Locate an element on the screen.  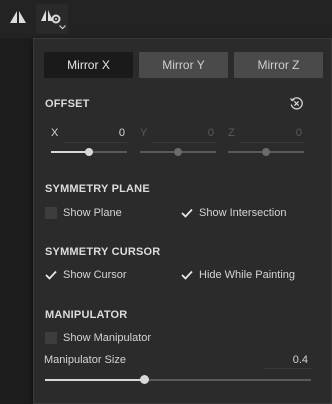
offset-y-label: Y is located at coordinates (144, 133).